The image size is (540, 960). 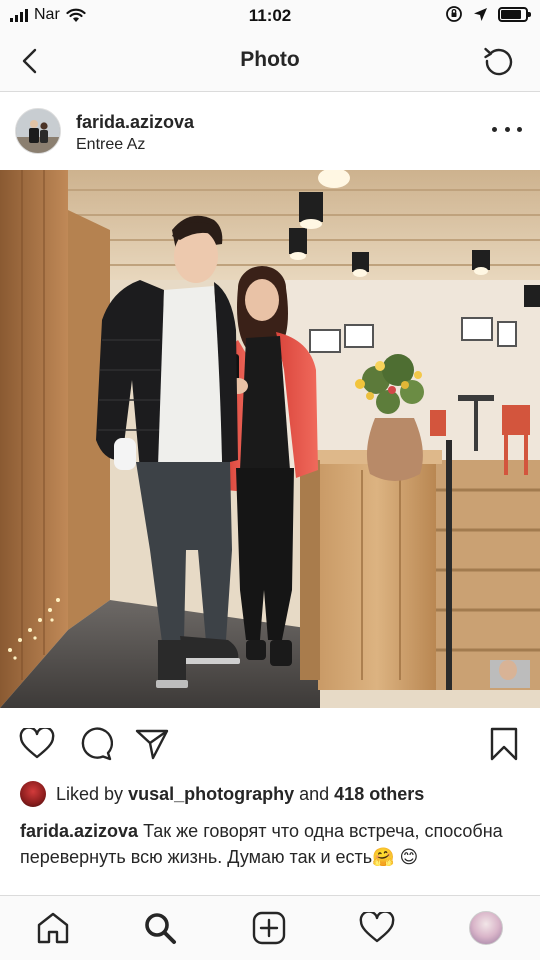 I want to click on bottom-tab-bar, so click(x=270, y=927).